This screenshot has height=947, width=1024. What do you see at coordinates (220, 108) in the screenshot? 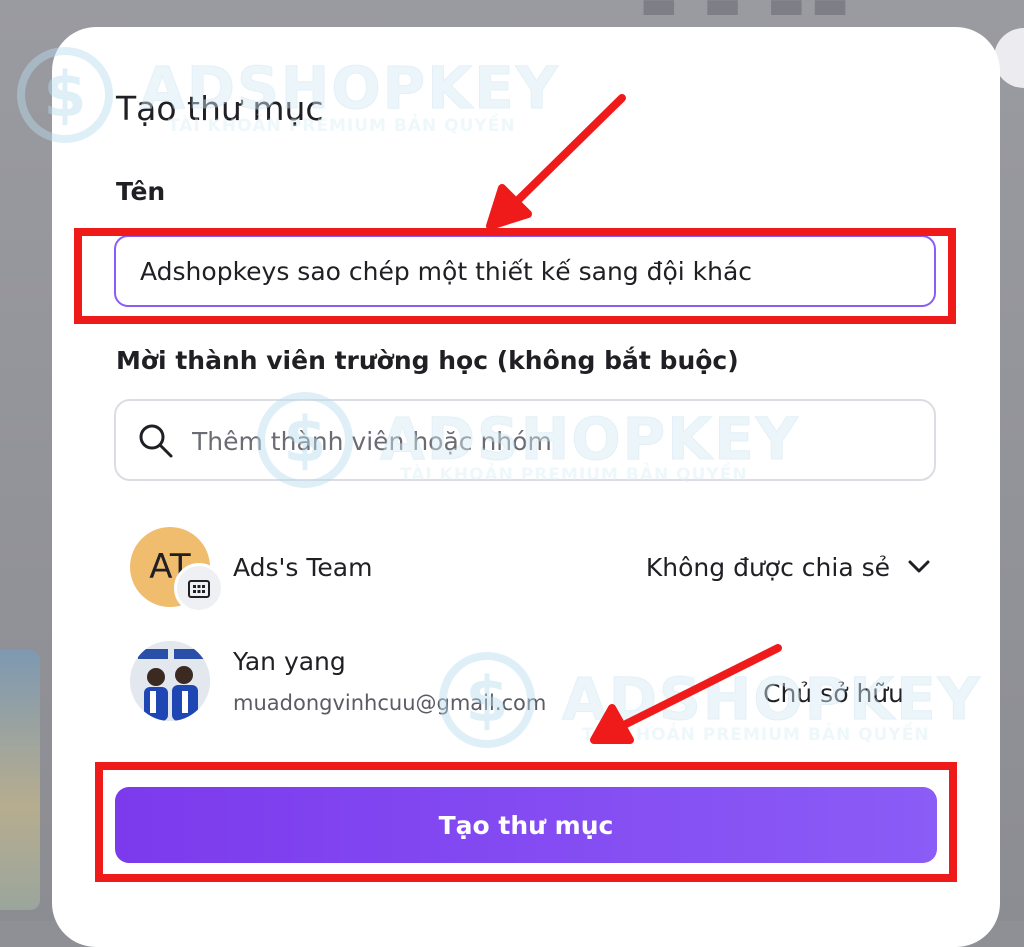
I see `dialog-title: Tạo thư mục` at bounding box center [220, 108].